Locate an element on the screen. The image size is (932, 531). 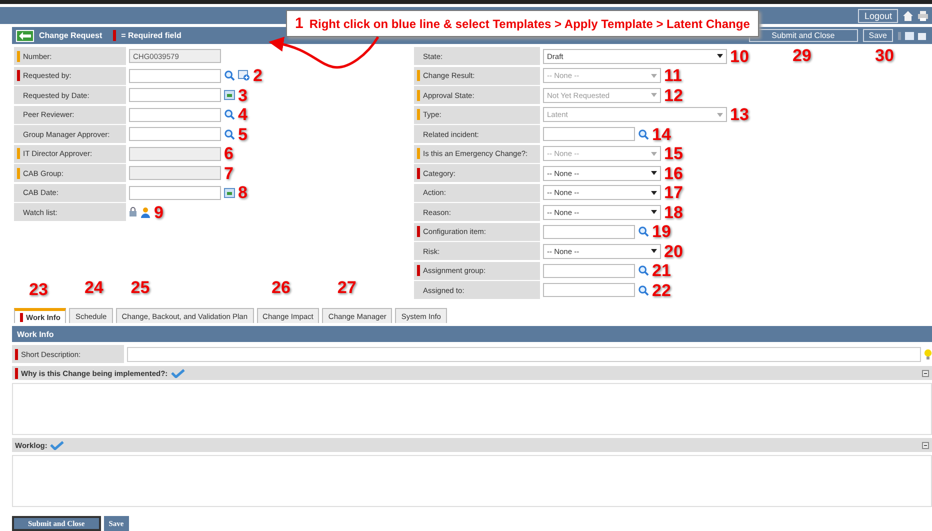
callout-number: 11 is located at coordinates (673, 75).